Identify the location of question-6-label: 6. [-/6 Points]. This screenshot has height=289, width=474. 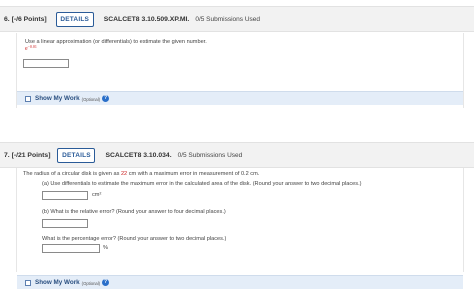
(25, 19).